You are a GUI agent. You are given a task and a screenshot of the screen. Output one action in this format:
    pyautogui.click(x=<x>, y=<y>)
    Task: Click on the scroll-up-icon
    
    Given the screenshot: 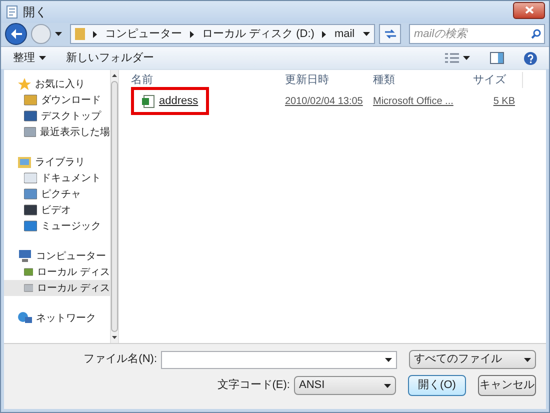 What is the action you would take?
    pyautogui.click(x=114, y=75)
    